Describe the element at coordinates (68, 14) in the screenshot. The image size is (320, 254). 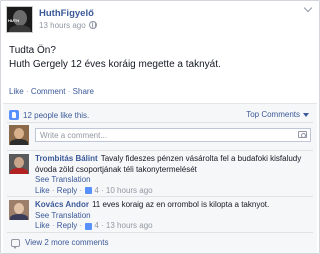
I see `page-name-link: HuthFigyelő` at that location.